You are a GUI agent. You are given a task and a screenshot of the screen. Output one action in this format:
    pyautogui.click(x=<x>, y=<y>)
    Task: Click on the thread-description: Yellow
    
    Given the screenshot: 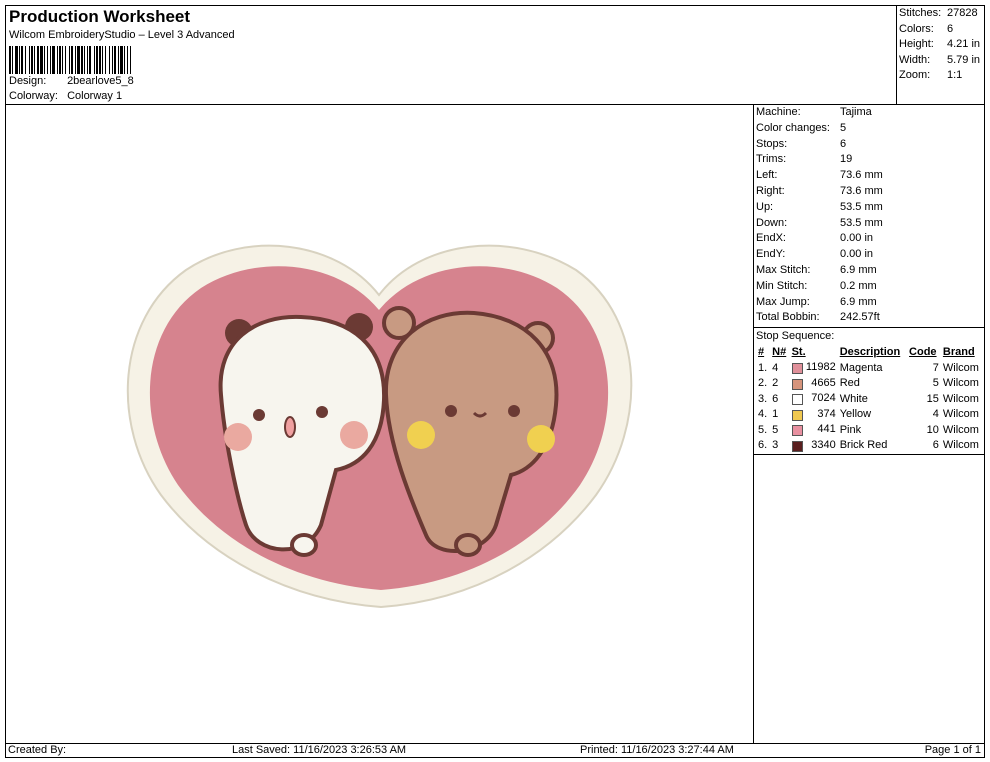 What is the action you would take?
    pyautogui.click(x=855, y=414)
    